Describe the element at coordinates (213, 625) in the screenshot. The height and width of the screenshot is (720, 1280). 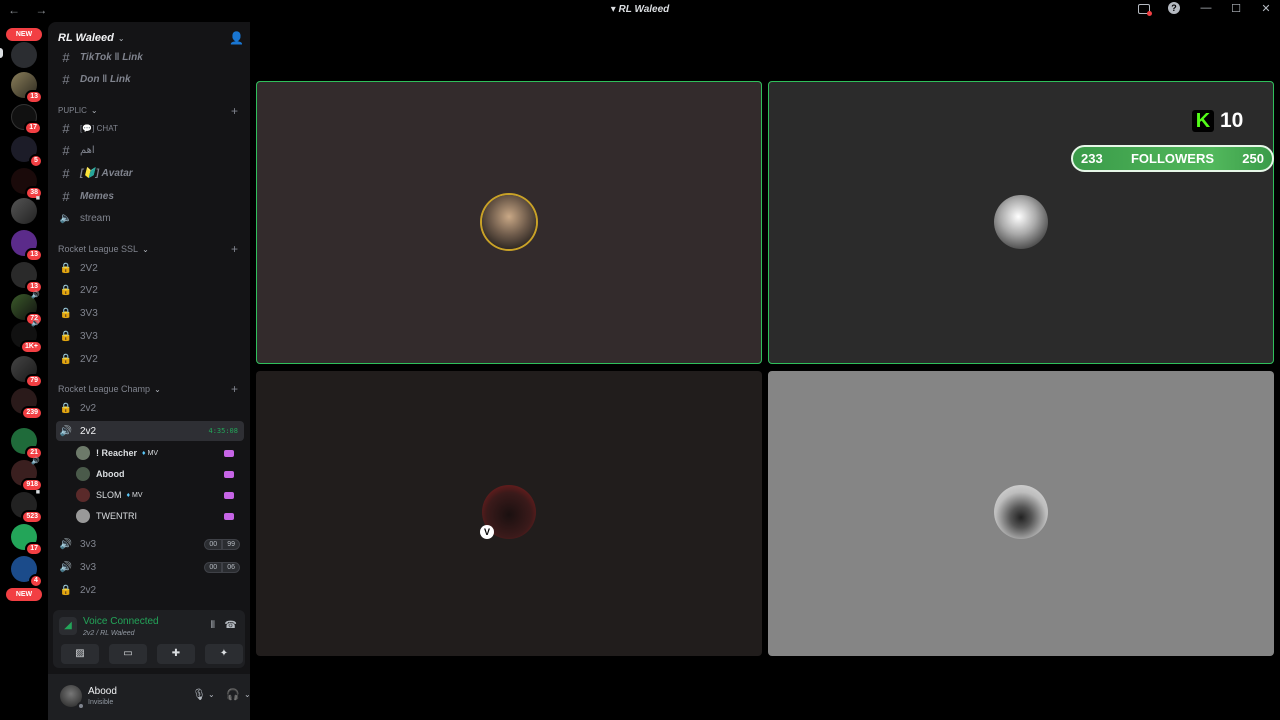
I see `noise-suppression-icon: ⦀` at that location.